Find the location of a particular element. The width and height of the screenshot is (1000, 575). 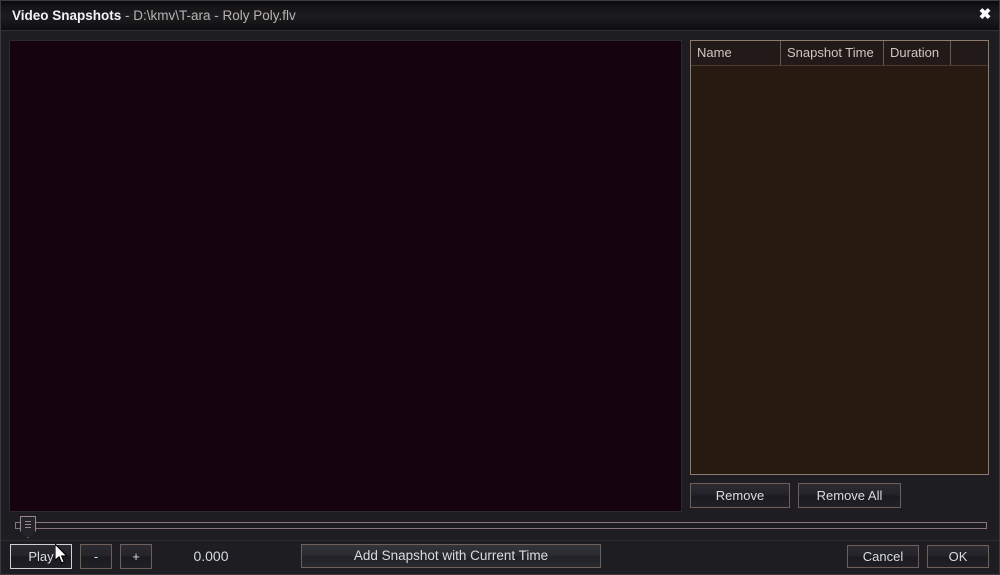

timeline-track is located at coordinates (501, 525).